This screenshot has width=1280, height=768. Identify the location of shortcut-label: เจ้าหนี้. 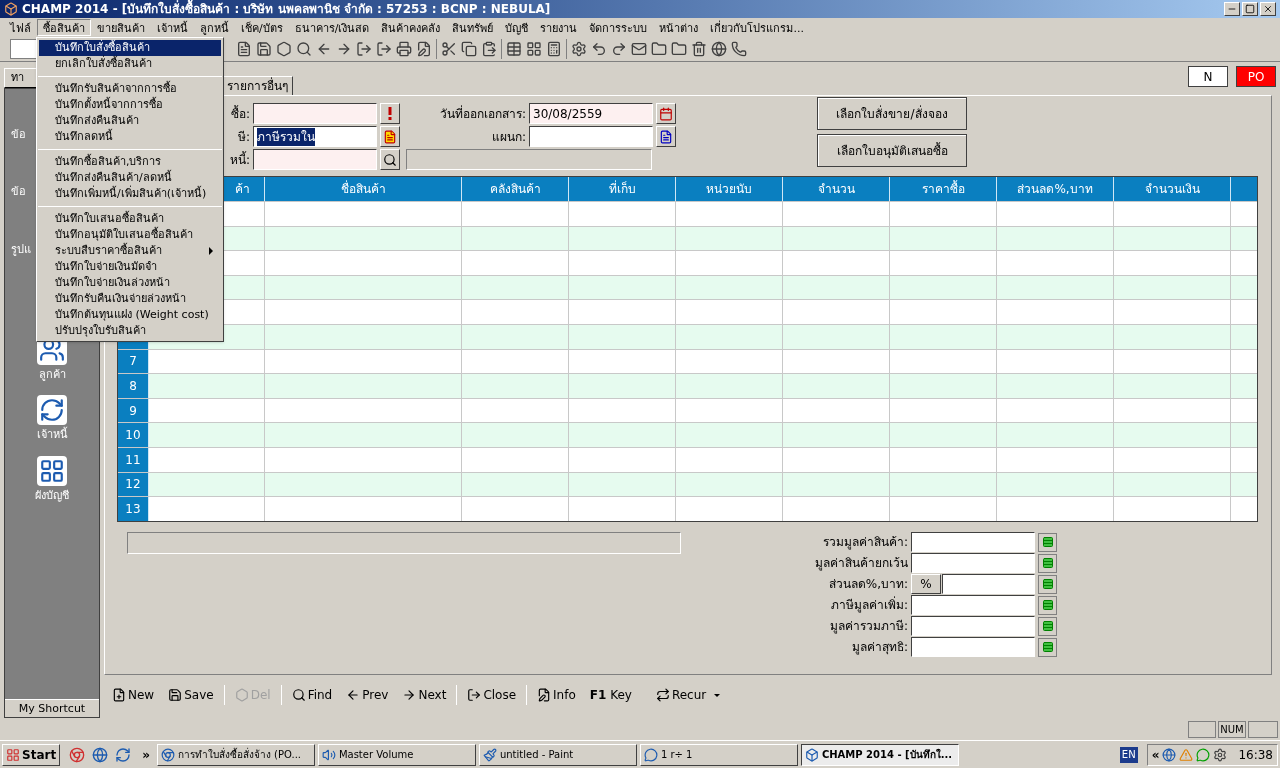
(52, 435).